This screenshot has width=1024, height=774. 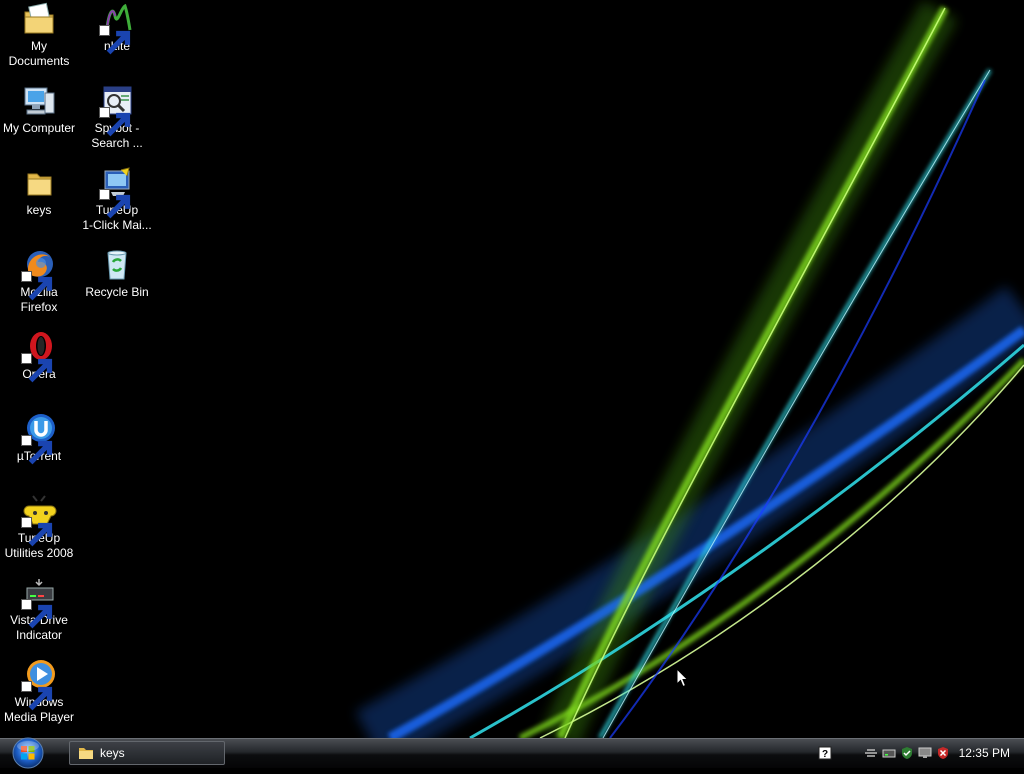 What do you see at coordinates (682, 678) in the screenshot?
I see `mouse-cursor-icon` at bounding box center [682, 678].